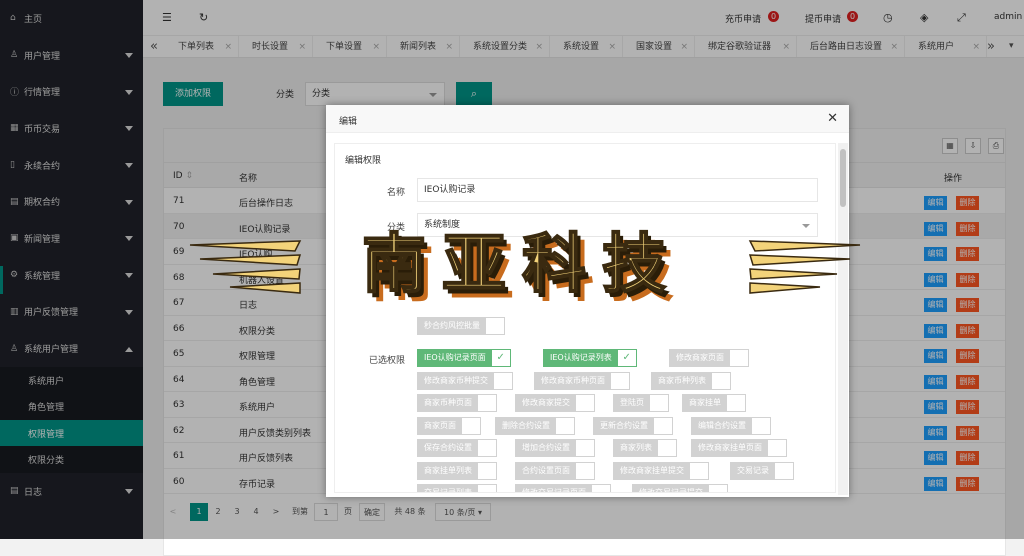 The height and width of the screenshot is (556, 1024). I want to click on selected-permission-checkbox: IEO认购记录列表 ✓, so click(590, 358).